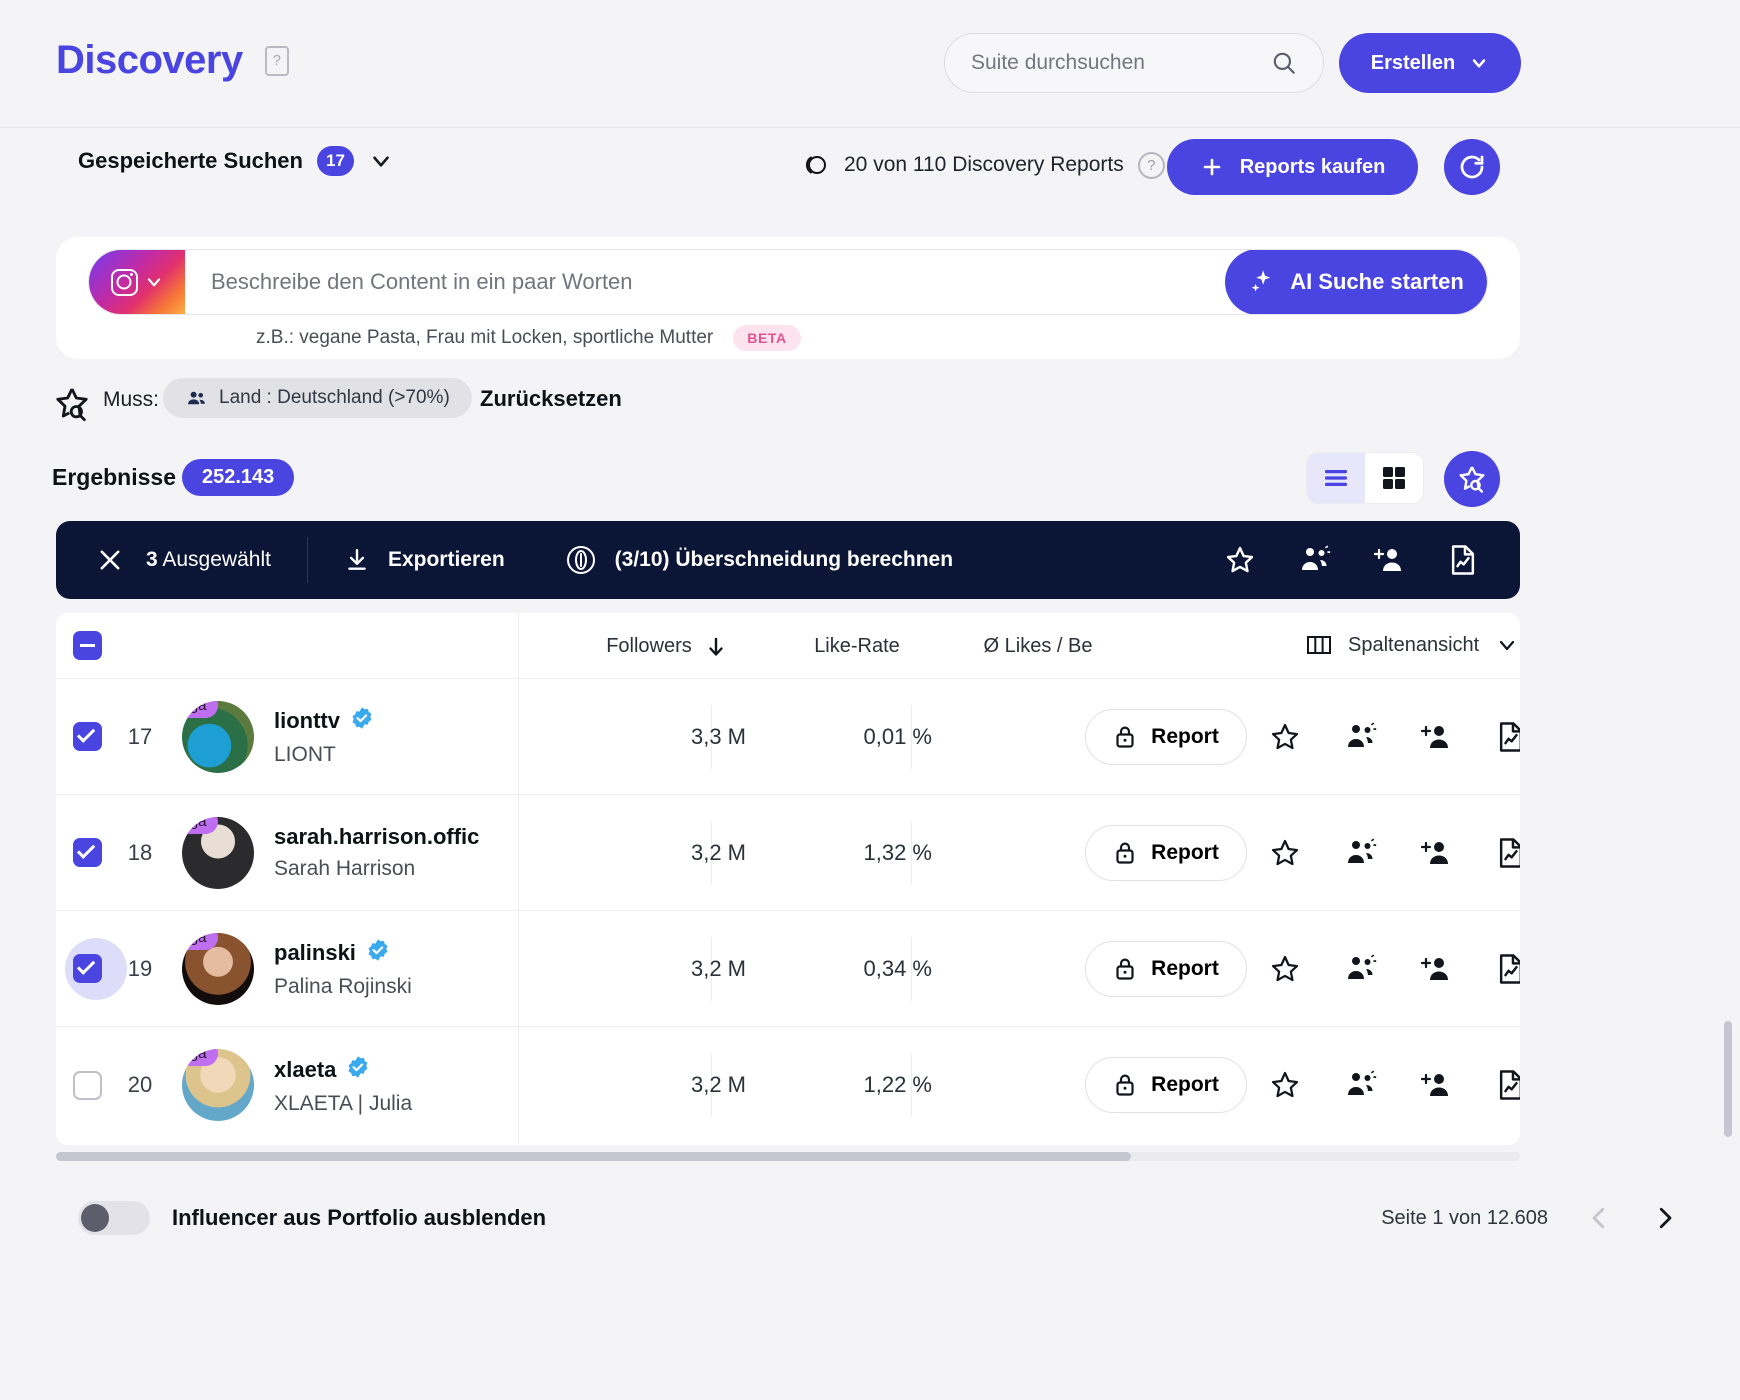 The image size is (1740, 1400). Describe the element at coordinates (305, 1069) in the screenshot. I see `row-handle: xlaeta` at that location.